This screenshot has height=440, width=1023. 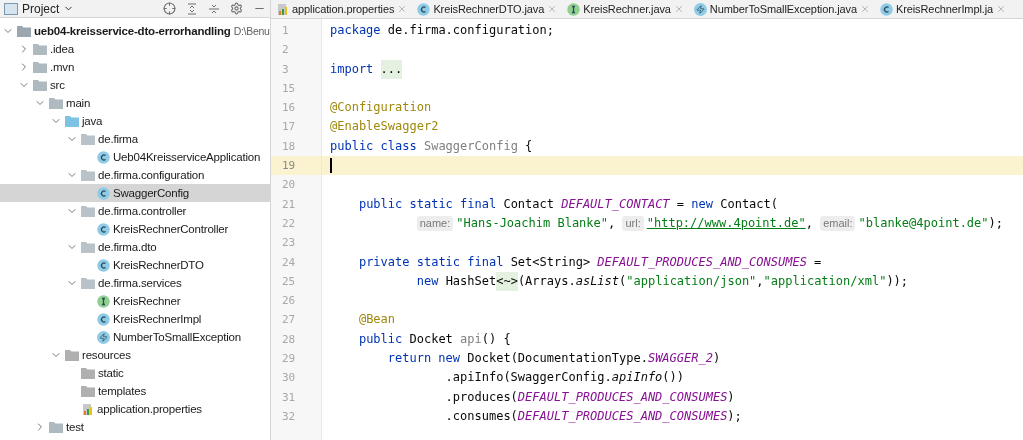 I want to click on tree-item-label: java, so click(x=92, y=121).